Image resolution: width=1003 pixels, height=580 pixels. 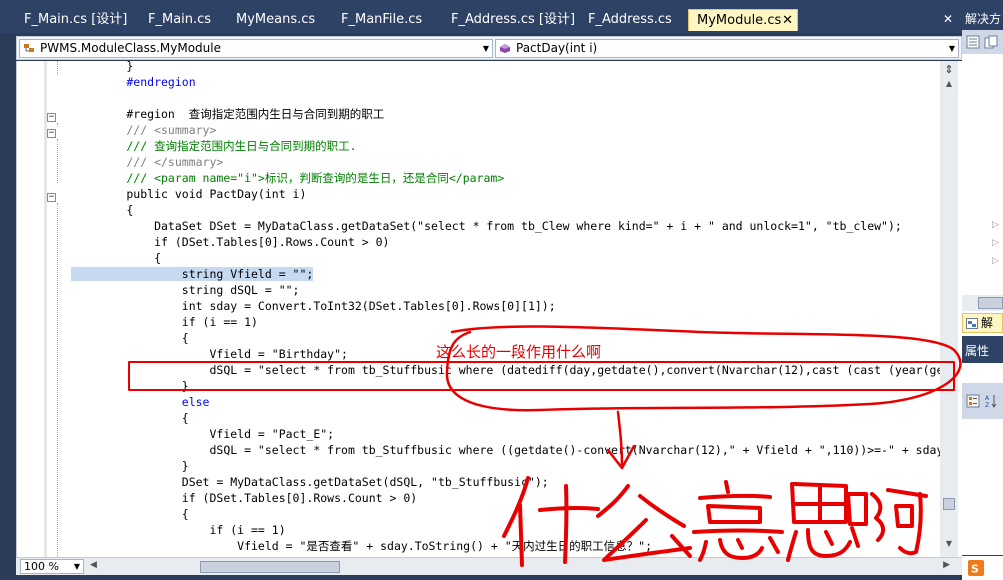 What do you see at coordinates (256, 48) in the screenshot?
I see `class-dropdown: PWMS.ModuleClass.MyModule ▼` at bounding box center [256, 48].